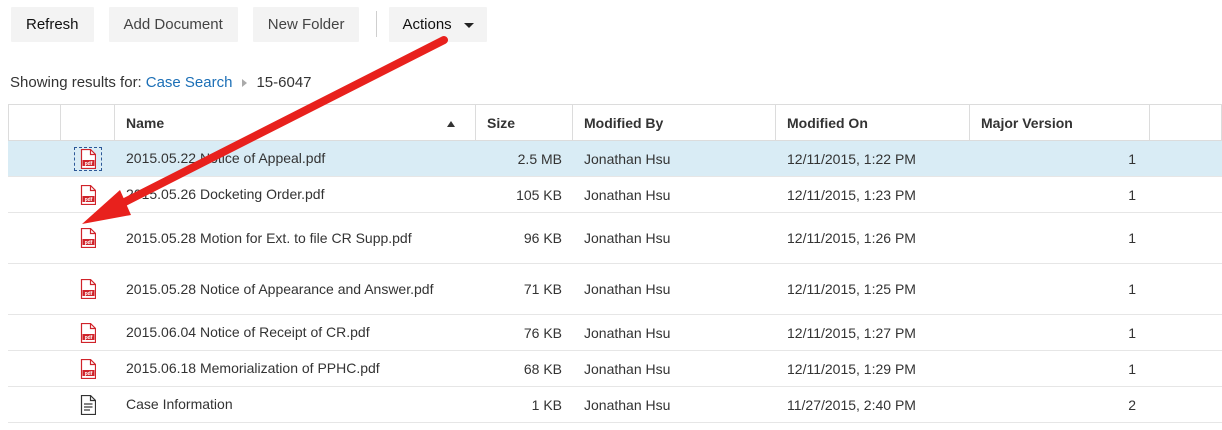  Describe the element at coordinates (427, 24) in the screenshot. I see `actions-label: Actions` at that location.